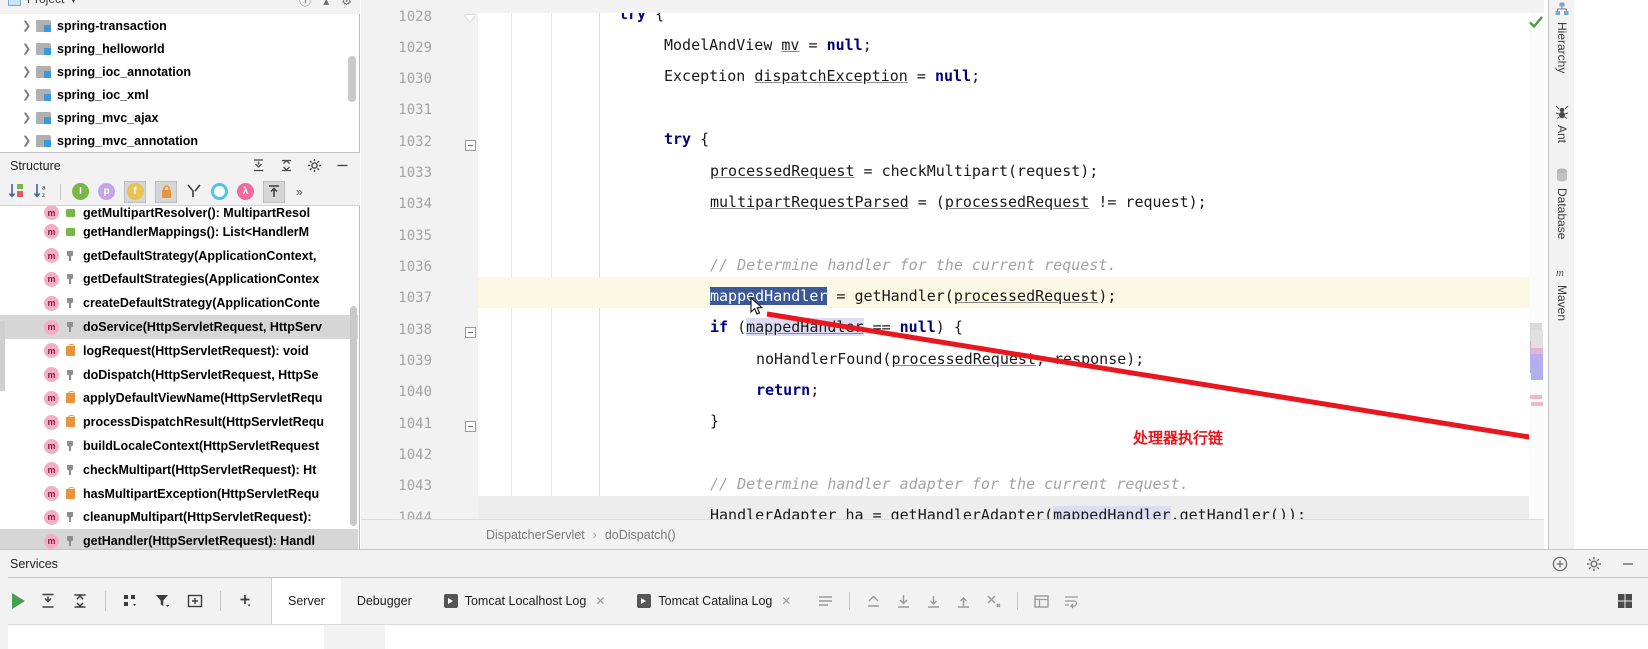  I want to click on tree-item: ❯ spring_ioc_xml, so click(179, 94).